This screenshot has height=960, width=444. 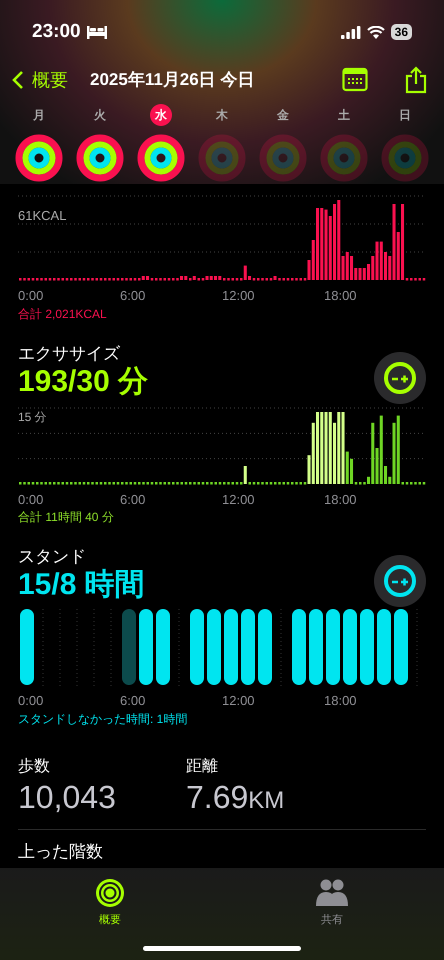 What do you see at coordinates (103, 718) in the screenshot?
I see `total-text: スタンドしなかった時間: 1時間` at bounding box center [103, 718].